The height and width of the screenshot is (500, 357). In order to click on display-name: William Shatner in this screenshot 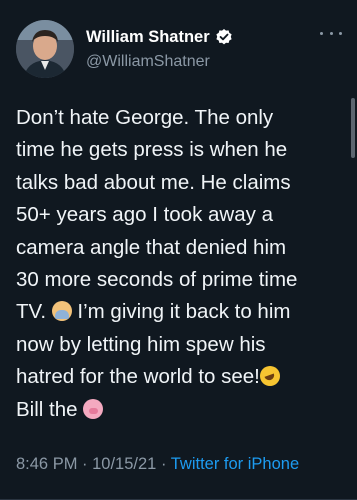, I will do `click(148, 37)`.